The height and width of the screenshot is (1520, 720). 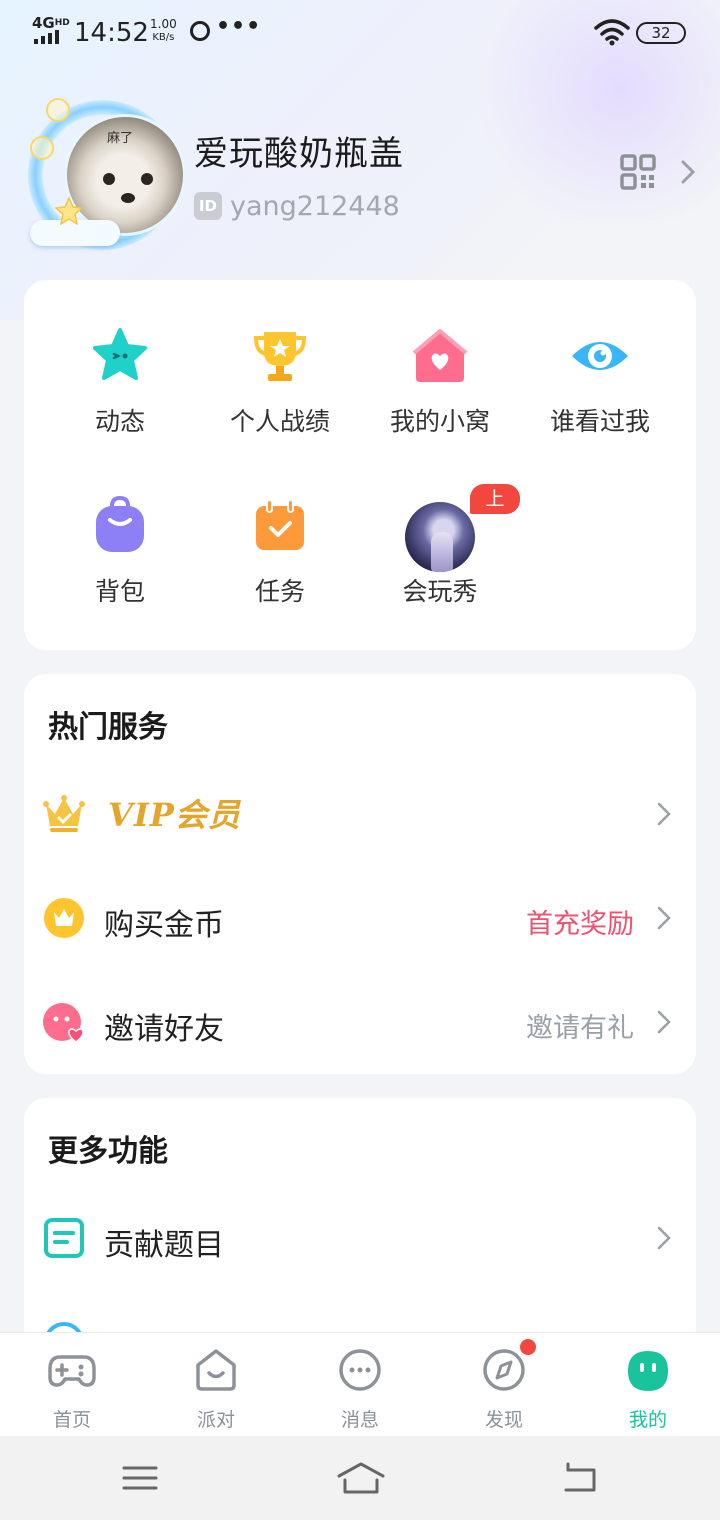 What do you see at coordinates (108, 727) in the screenshot?
I see `section-title: 热门服务` at bounding box center [108, 727].